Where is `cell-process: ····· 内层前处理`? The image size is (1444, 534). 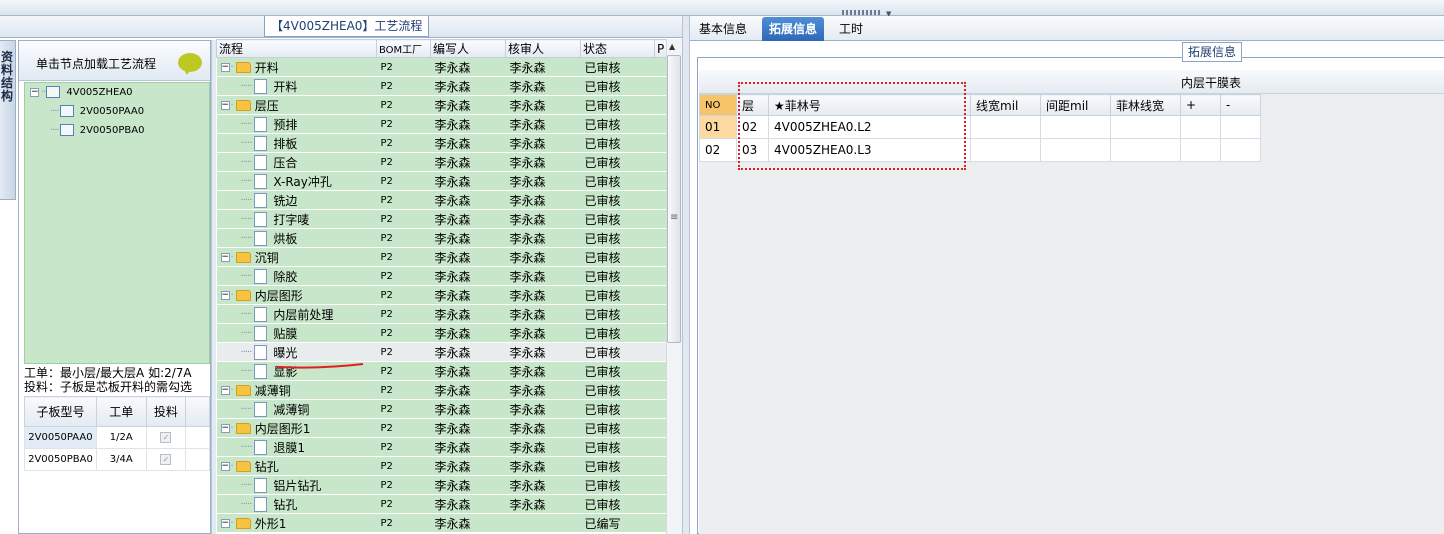
cell-process: ····· 内层前处理 is located at coordinates (296, 314).